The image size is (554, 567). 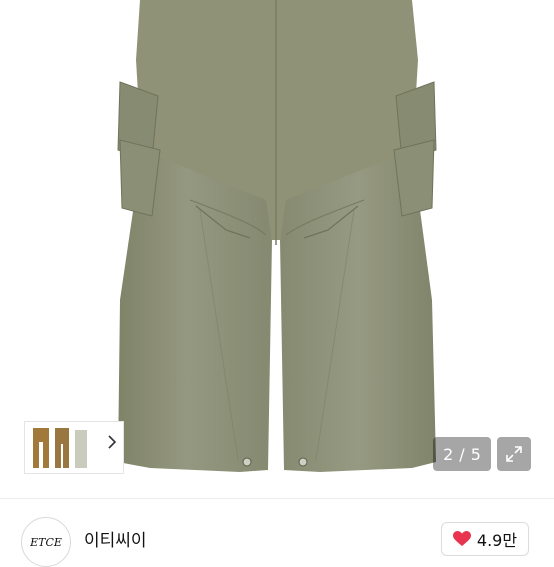 I want to click on like-button: 4.9만, so click(x=485, y=539).